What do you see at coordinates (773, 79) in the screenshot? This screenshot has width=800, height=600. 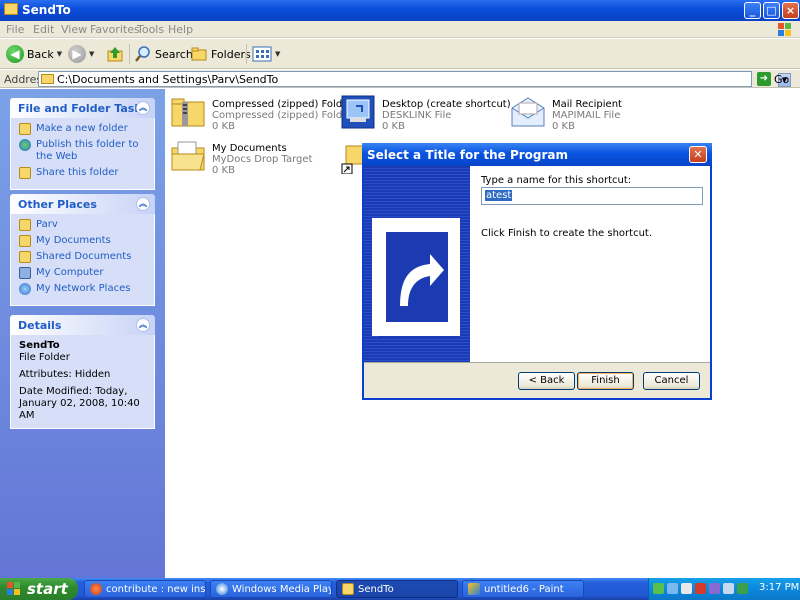 I see `go-button: ➜ Go` at bounding box center [773, 79].